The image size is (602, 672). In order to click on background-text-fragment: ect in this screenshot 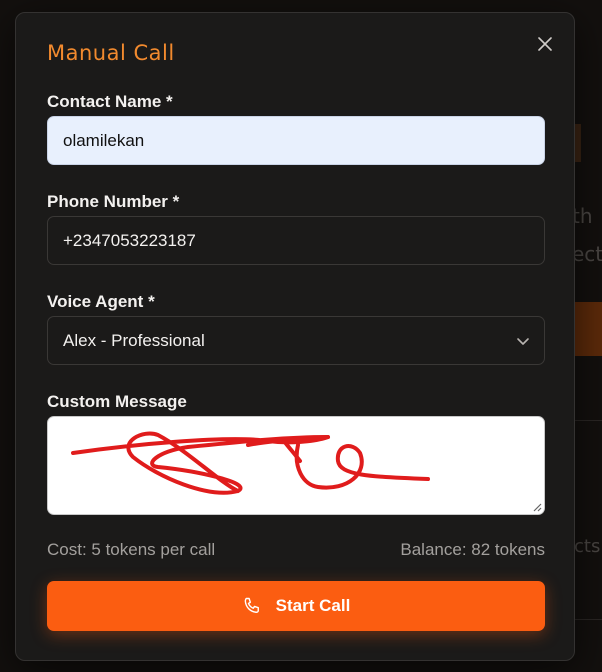, I will do `click(587, 254)`.